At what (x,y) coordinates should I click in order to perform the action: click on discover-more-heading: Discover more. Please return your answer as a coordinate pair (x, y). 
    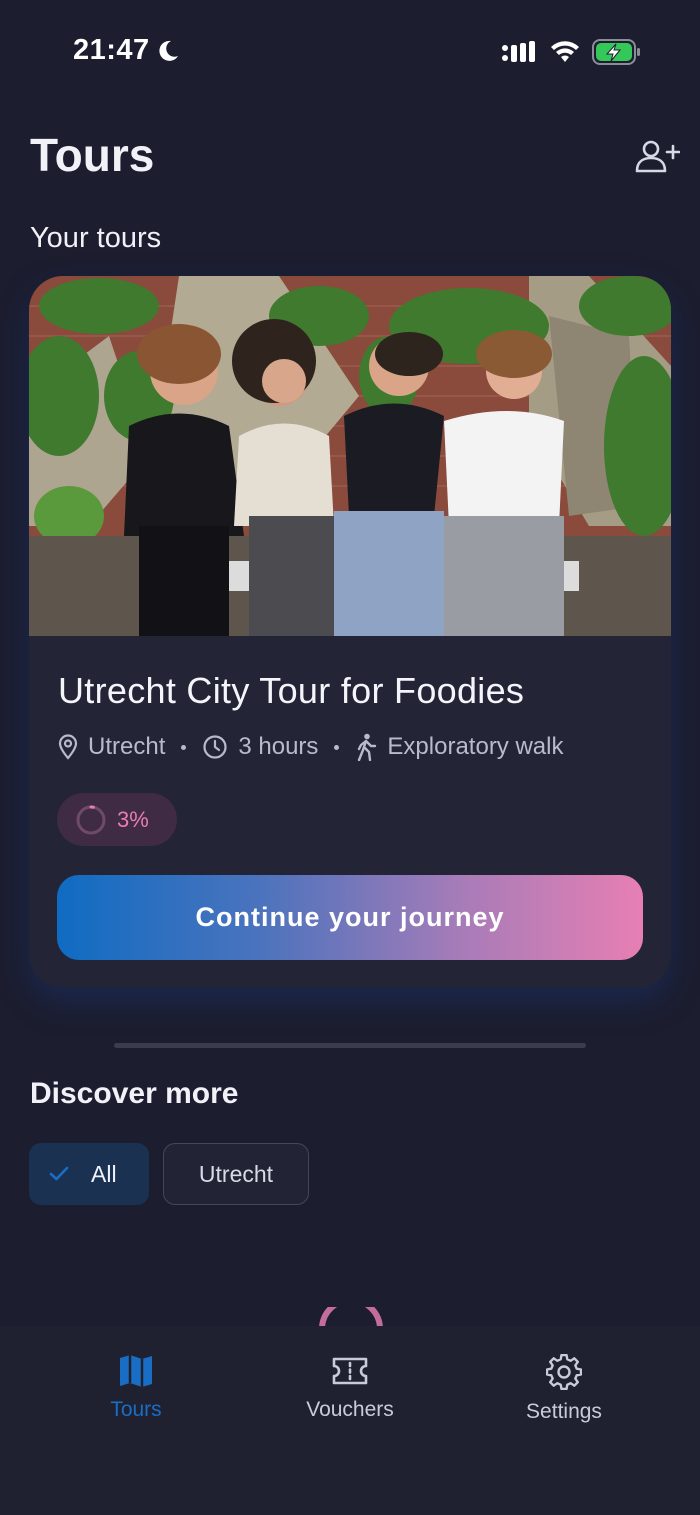
    Looking at the image, I should click on (134, 1093).